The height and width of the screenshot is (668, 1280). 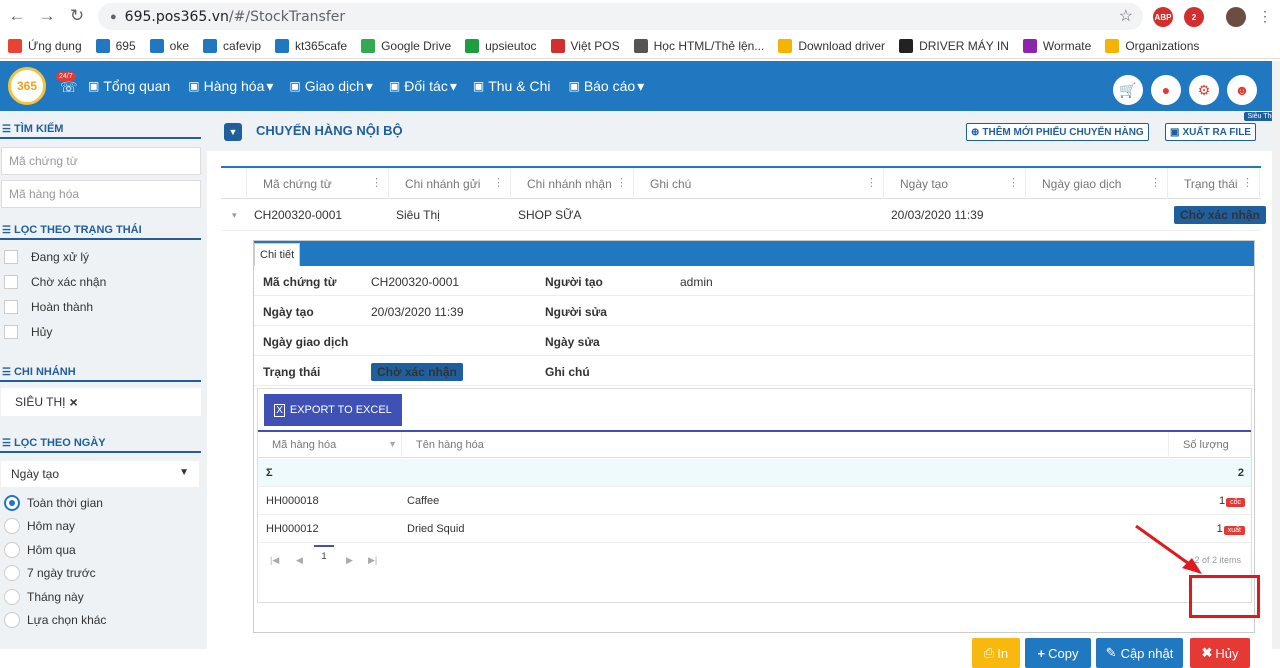 What do you see at coordinates (318, 183) in the screenshot?
I see `column-header: Mã chứng từ ⋮` at bounding box center [318, 183].